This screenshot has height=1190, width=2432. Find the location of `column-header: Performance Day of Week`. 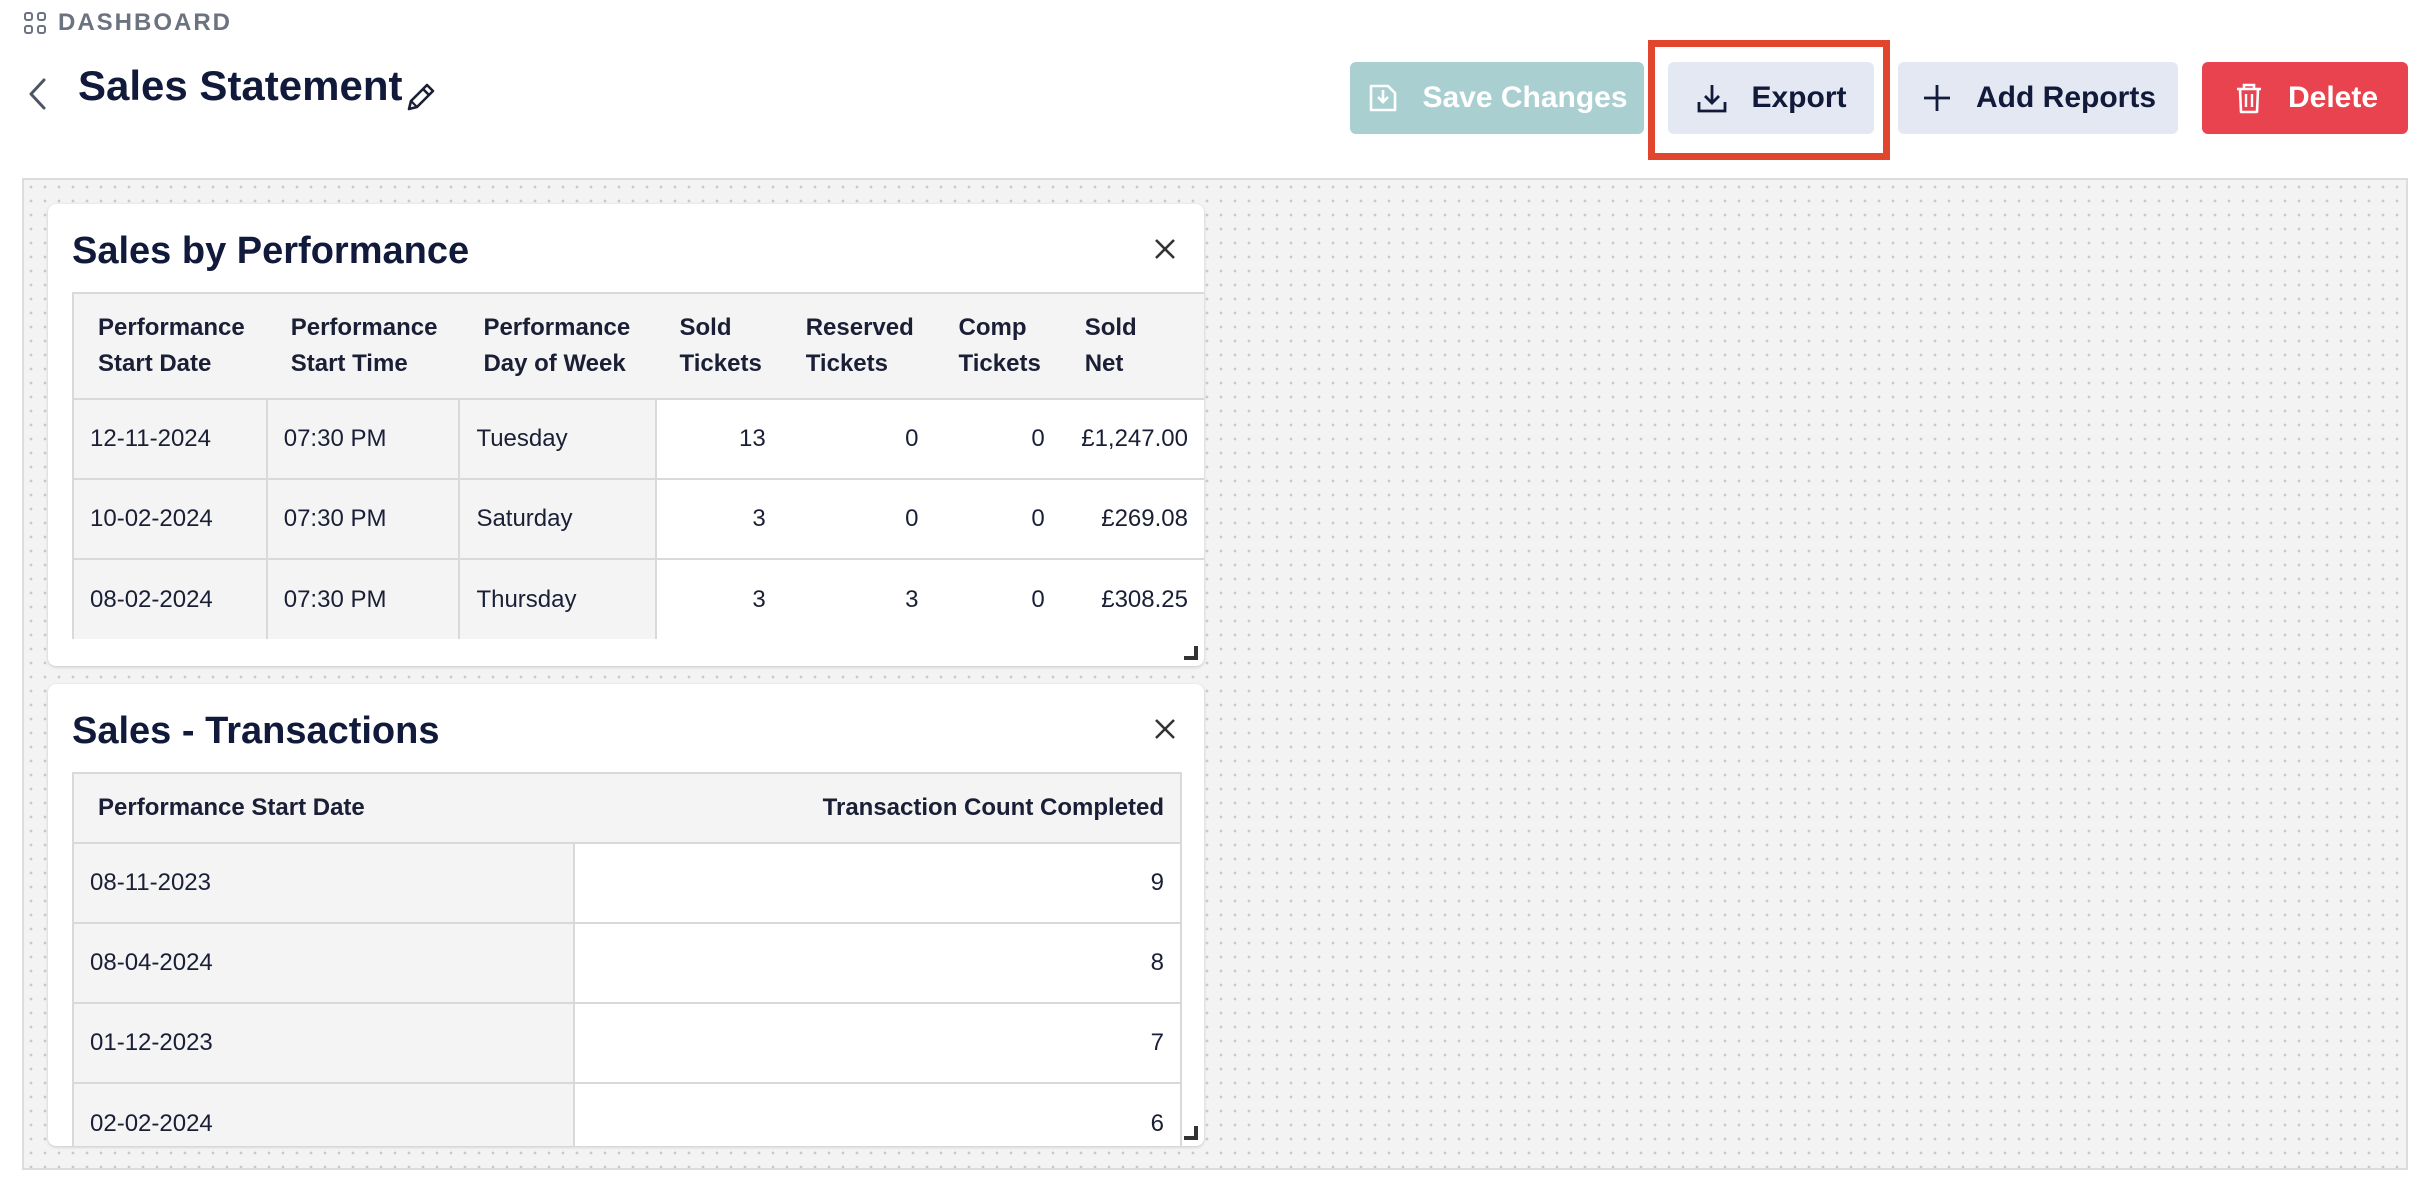

column-header: Performance Day of Week is located at coordinates (557, 345).